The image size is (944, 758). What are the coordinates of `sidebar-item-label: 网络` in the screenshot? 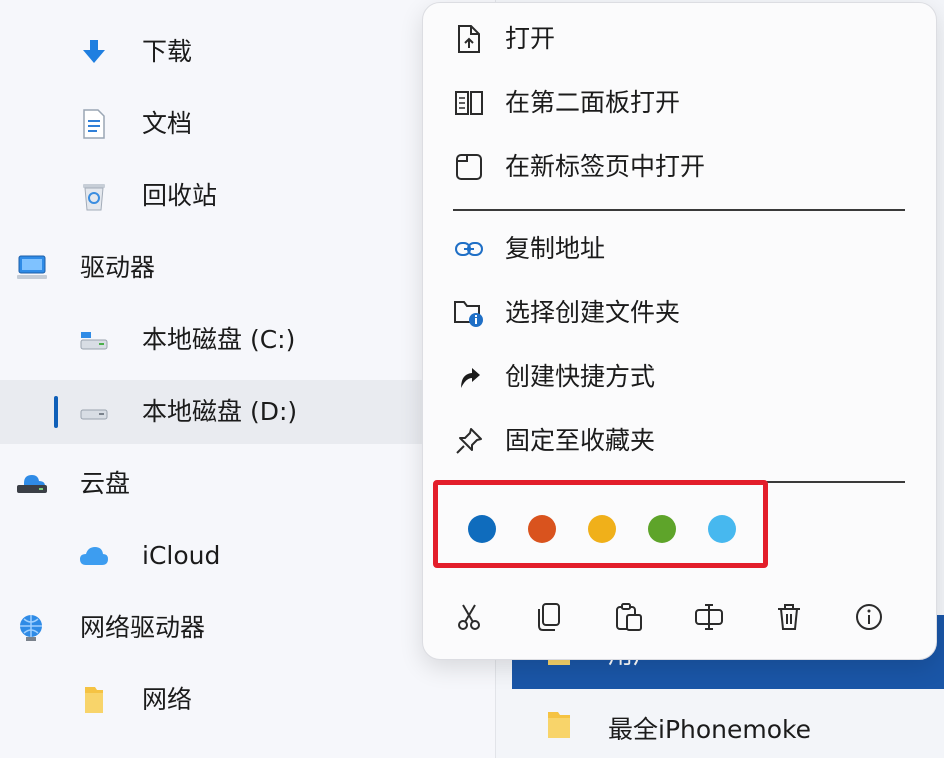 It's located at (167, 699).